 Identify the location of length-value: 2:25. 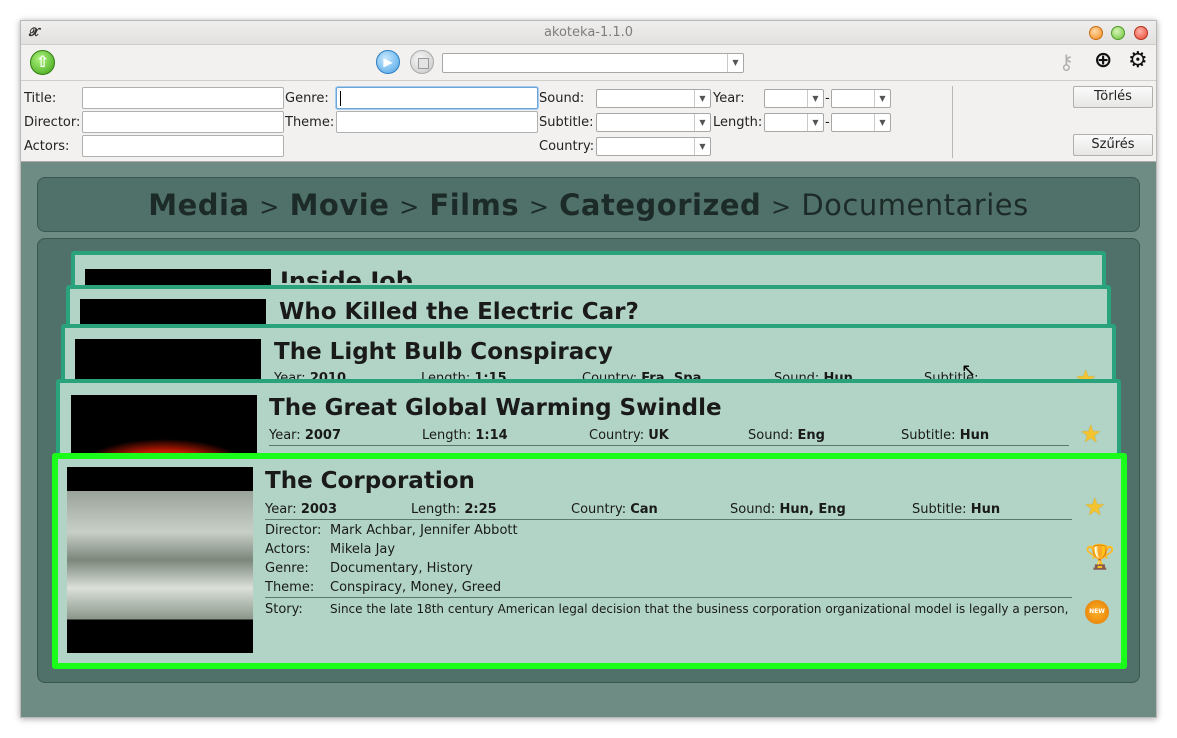
(480, 509).